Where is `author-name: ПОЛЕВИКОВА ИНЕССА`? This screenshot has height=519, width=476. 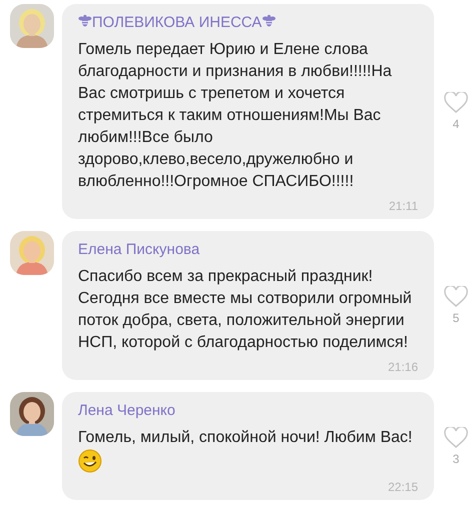
author-name: ПОЛЕВИКОВА ИНЕССА is located at coordinates (177, 22).